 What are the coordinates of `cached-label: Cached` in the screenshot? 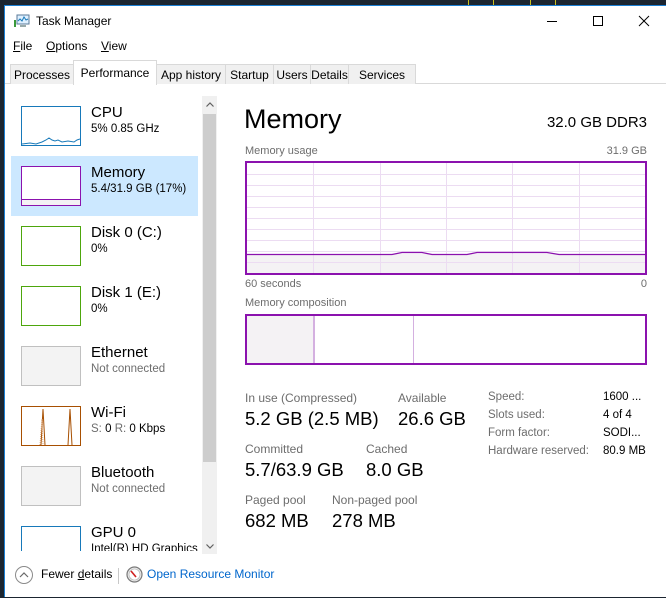 It's located at (387, 449).